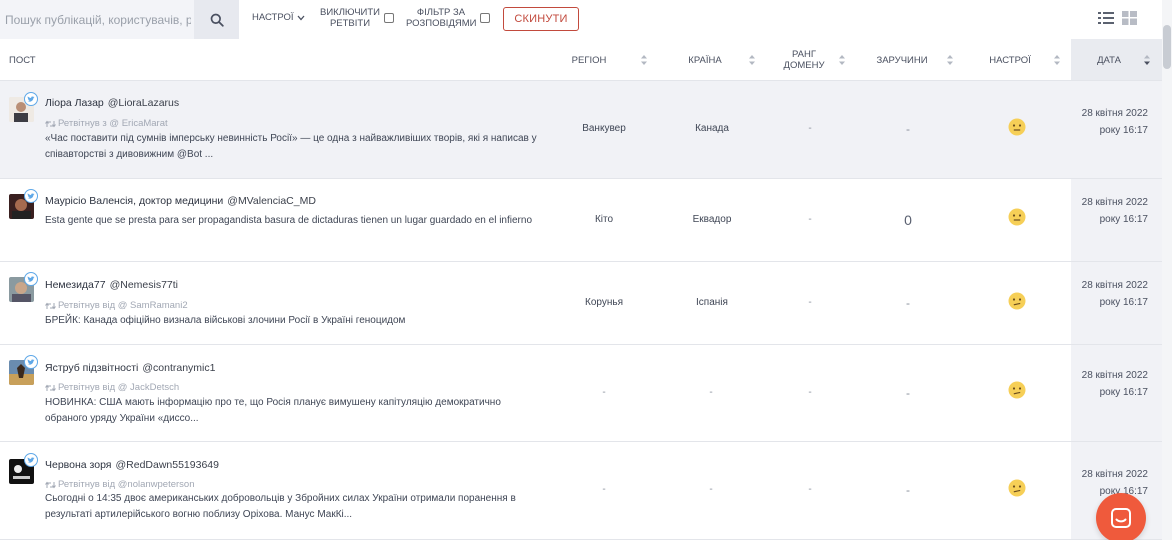 Image resolution: width=1172 pixels, height=540 pixels. What do you see at coordinates (485, 18) in the screenshot?
I see `fact-filter-checkbox` at bounding box center [485, 18].